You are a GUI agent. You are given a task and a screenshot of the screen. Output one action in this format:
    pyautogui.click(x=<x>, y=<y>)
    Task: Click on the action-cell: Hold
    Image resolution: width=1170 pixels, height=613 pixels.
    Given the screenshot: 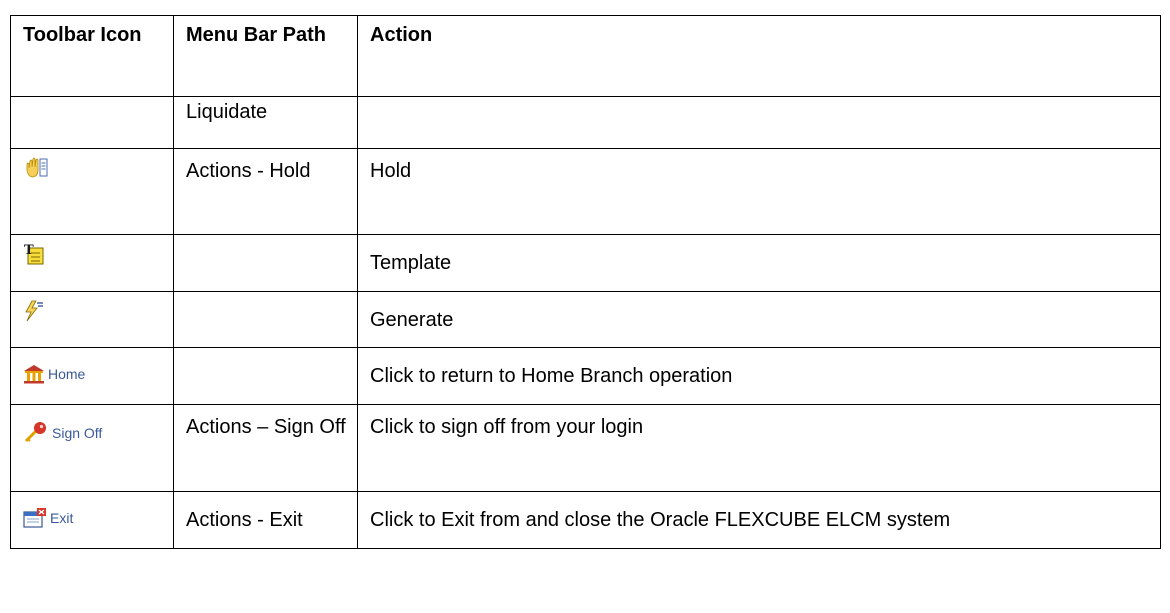 What is the action you would take?
    pyautogui.click(x=759, y=191)
    